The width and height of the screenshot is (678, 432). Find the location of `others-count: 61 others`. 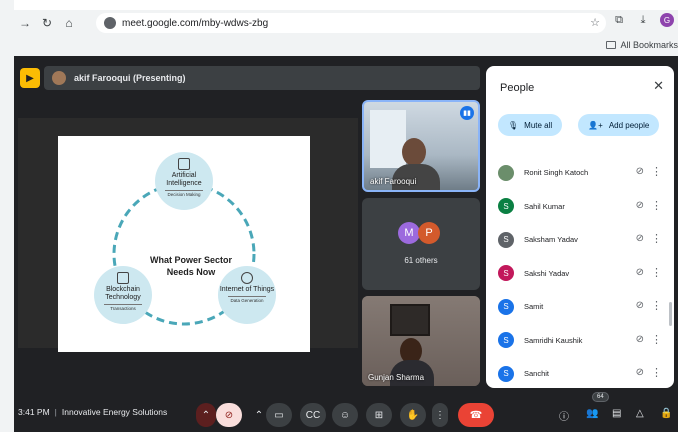

others-count: 61 others is located at coordinates (421, 260).